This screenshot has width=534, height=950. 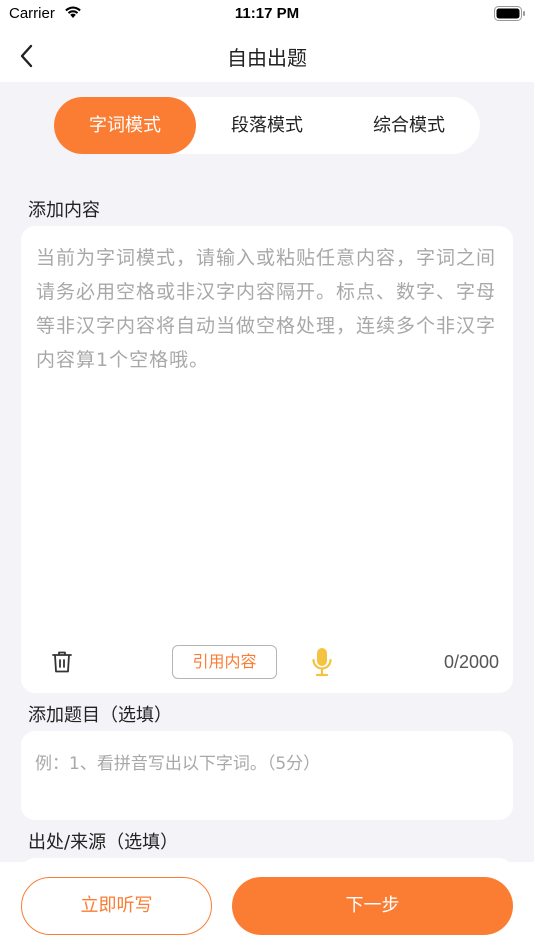 What do you see at coordinates (267, 775) in the screenshot?
I see `title-input-card: 例：1、看拼音写出以下字词。（5分）` at bounding box center [267, 775].